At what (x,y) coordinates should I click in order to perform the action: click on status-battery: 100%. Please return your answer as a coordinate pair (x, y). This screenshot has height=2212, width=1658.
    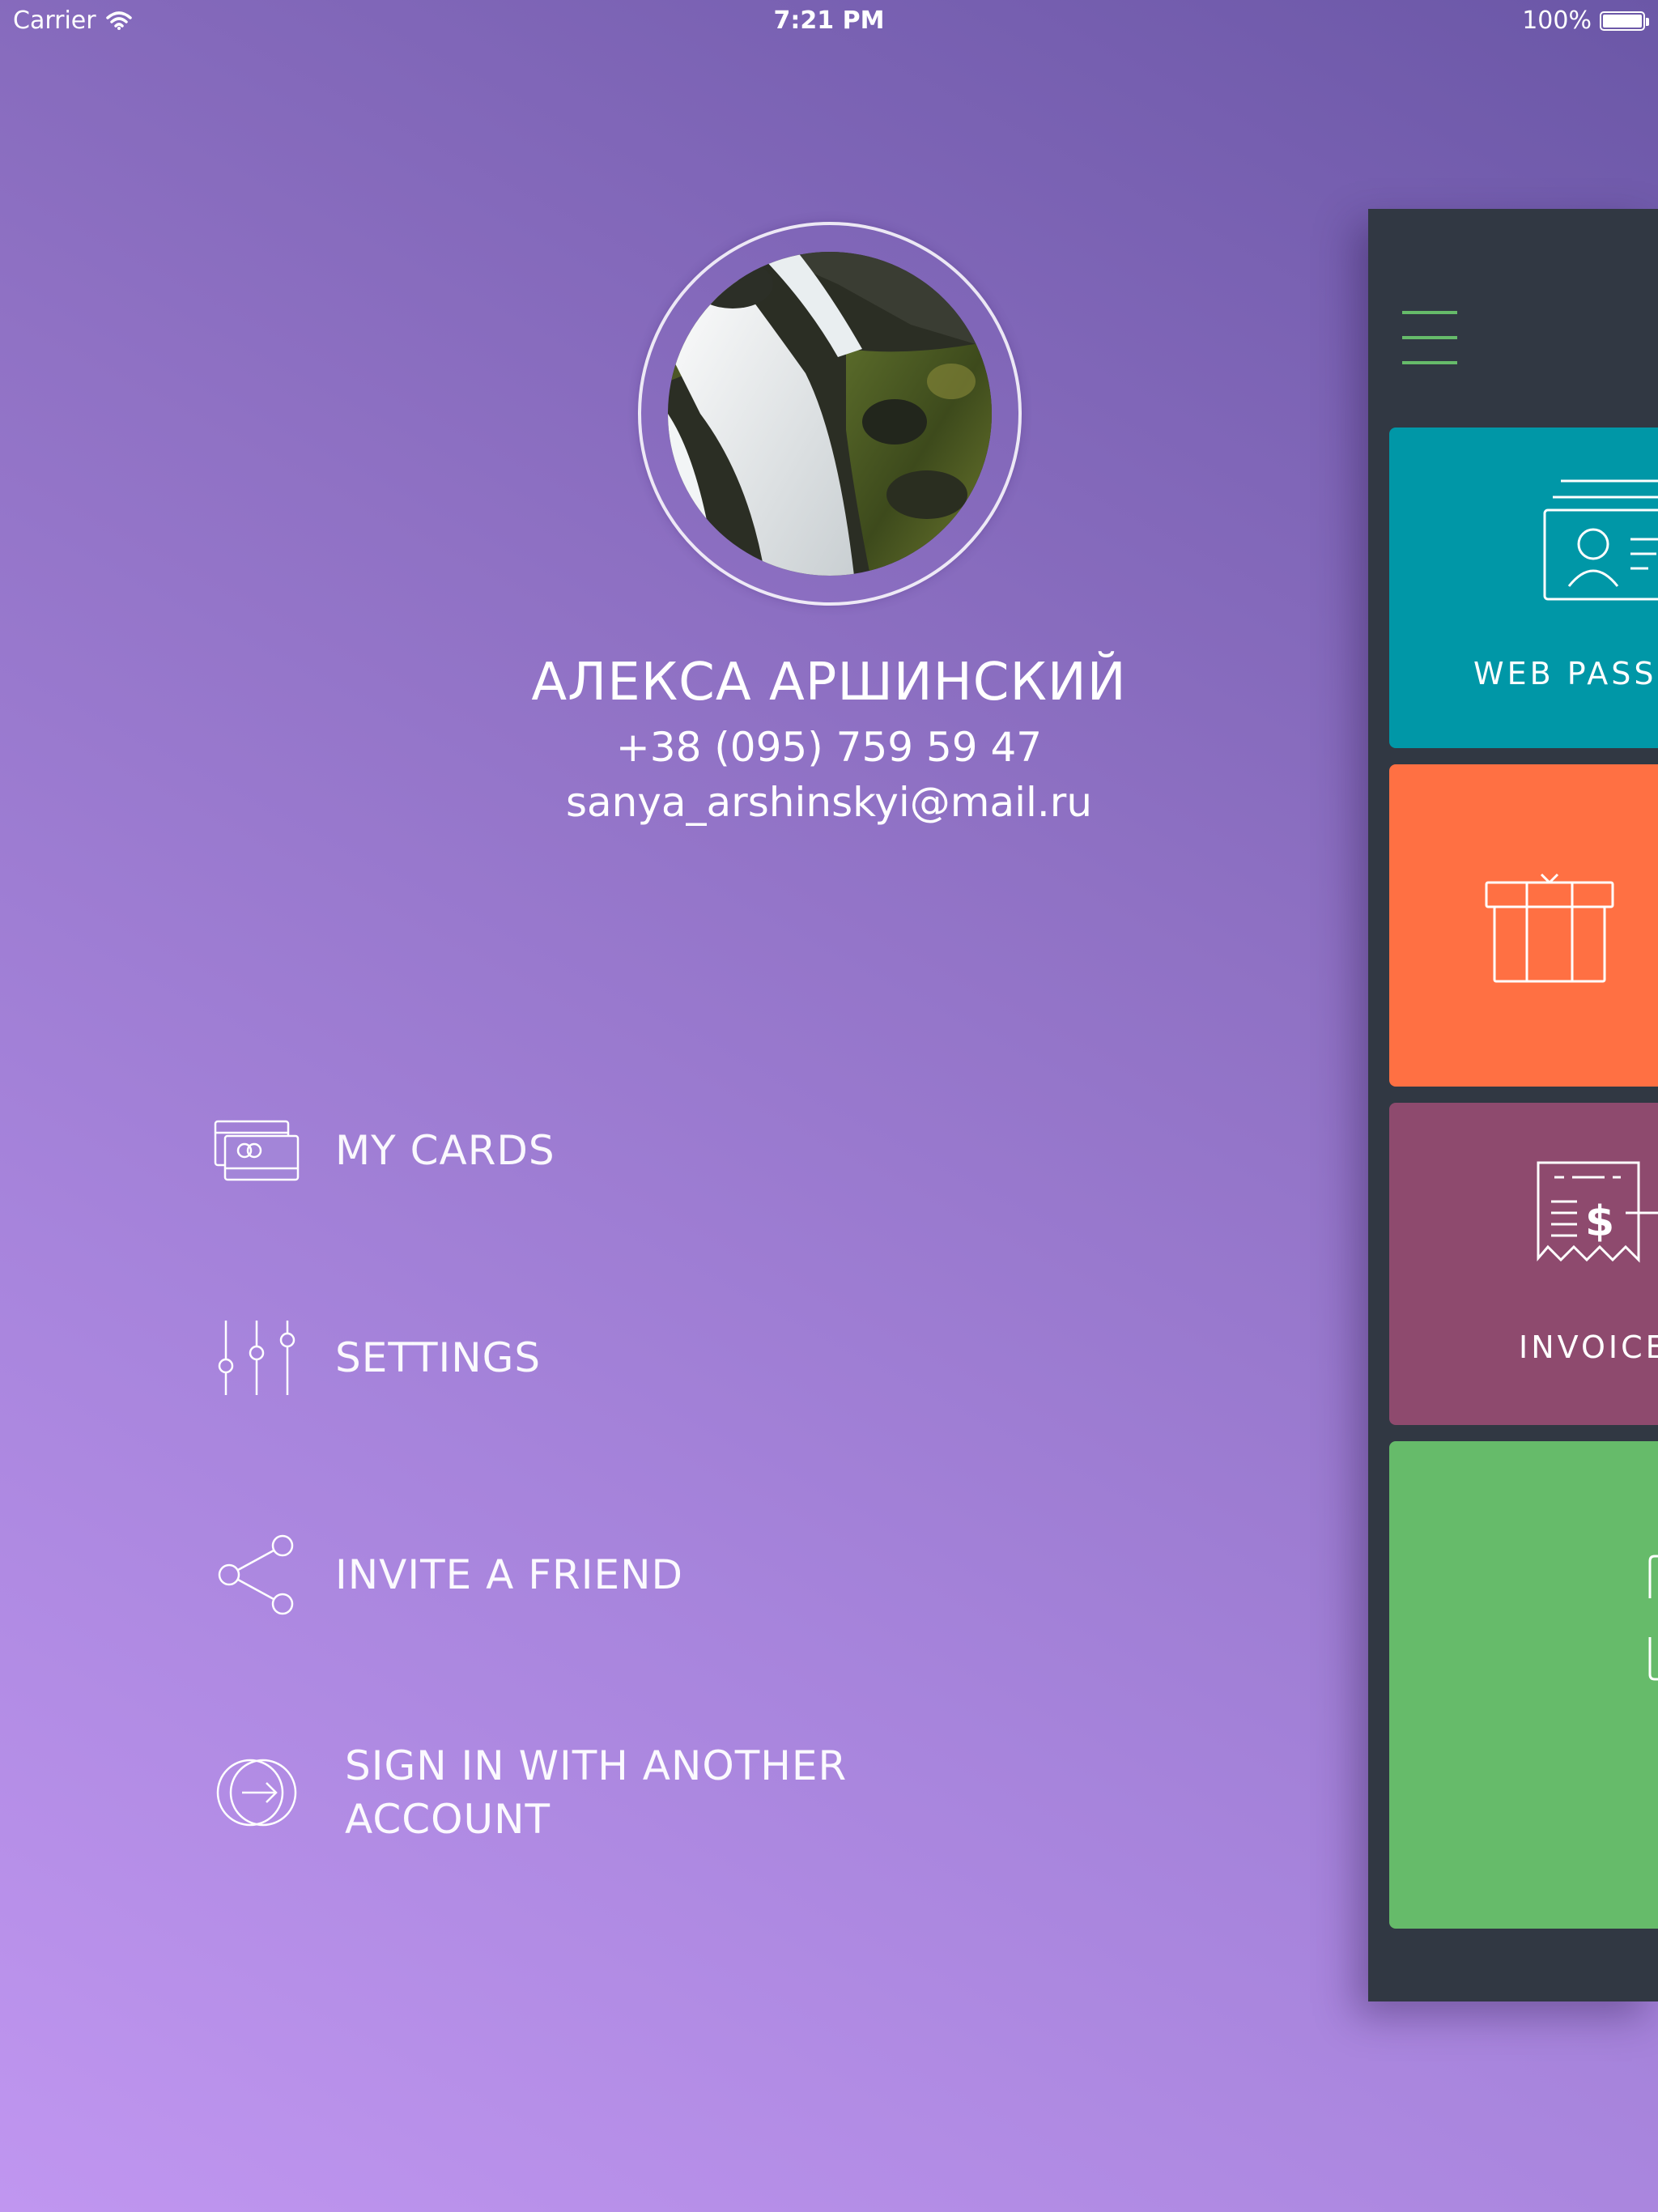
    Looking at the image, I should click on (1585, 21).